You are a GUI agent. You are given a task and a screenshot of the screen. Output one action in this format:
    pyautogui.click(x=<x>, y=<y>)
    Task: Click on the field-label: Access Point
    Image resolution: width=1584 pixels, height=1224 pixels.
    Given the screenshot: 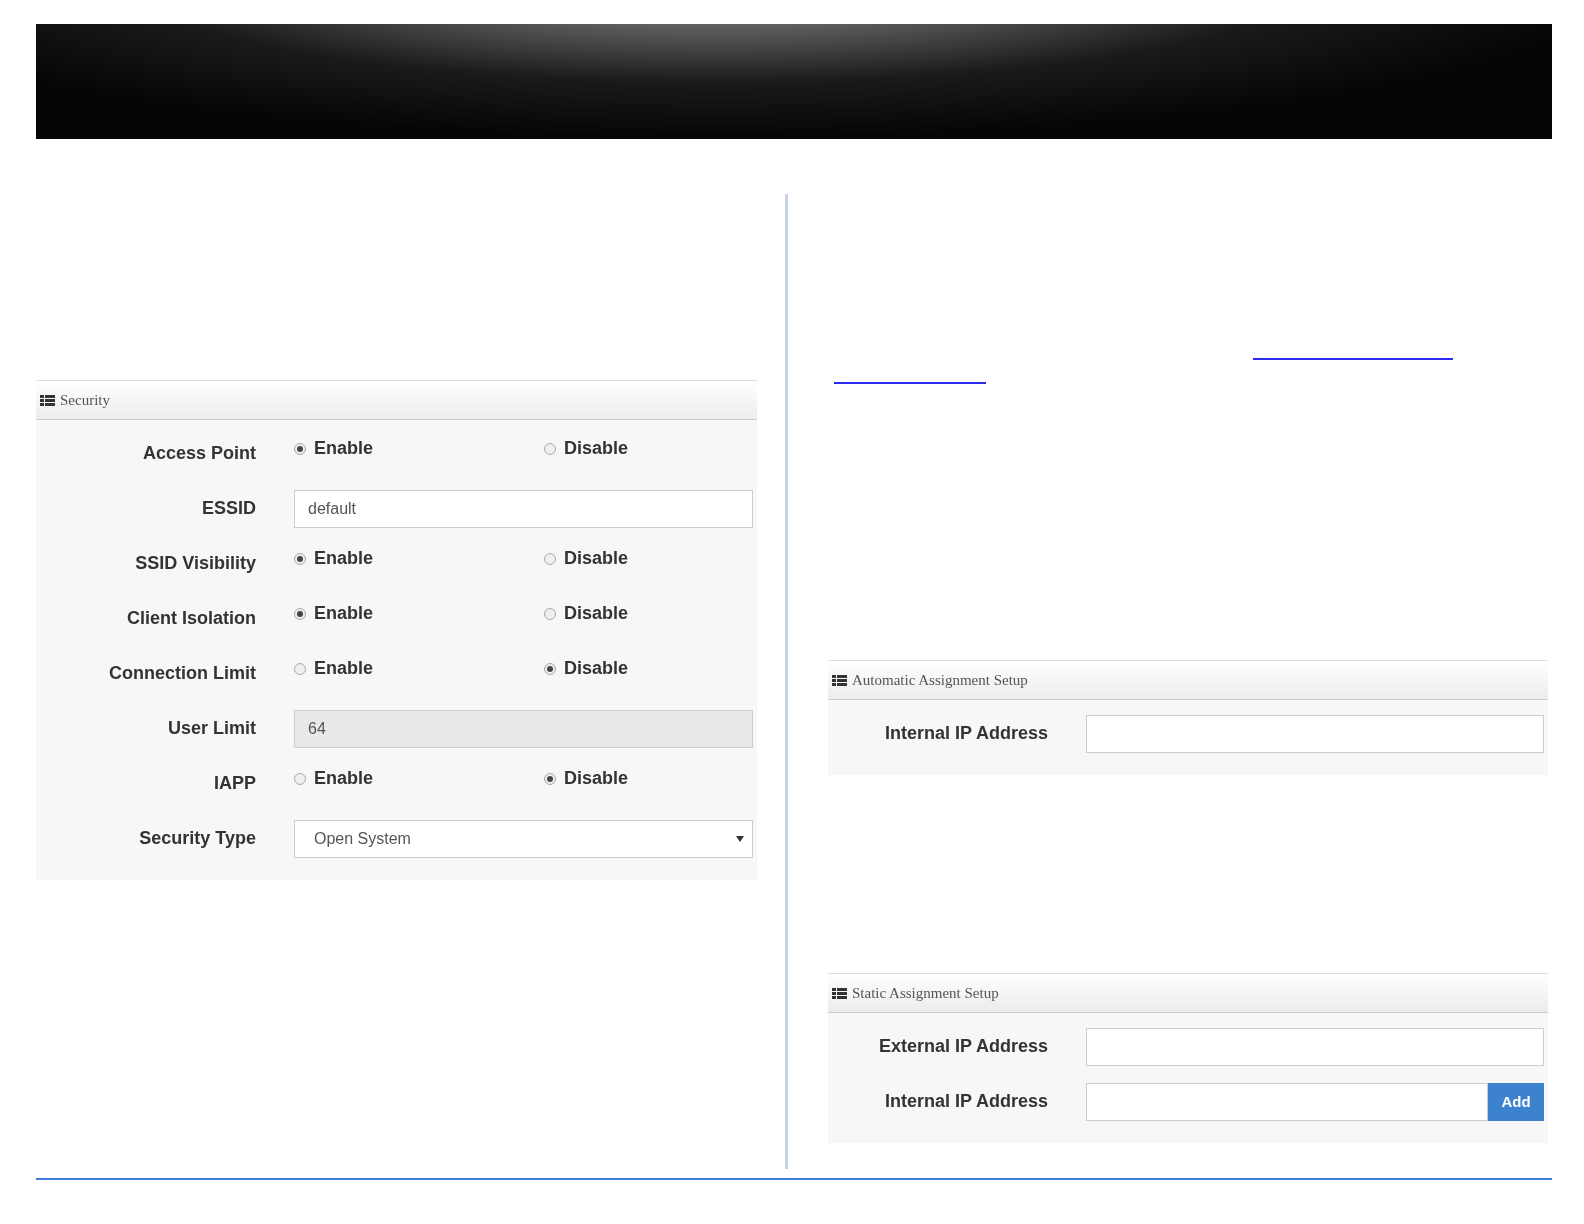 What is the action you would take?
    pyautogui.click(x=199, y=453)
    